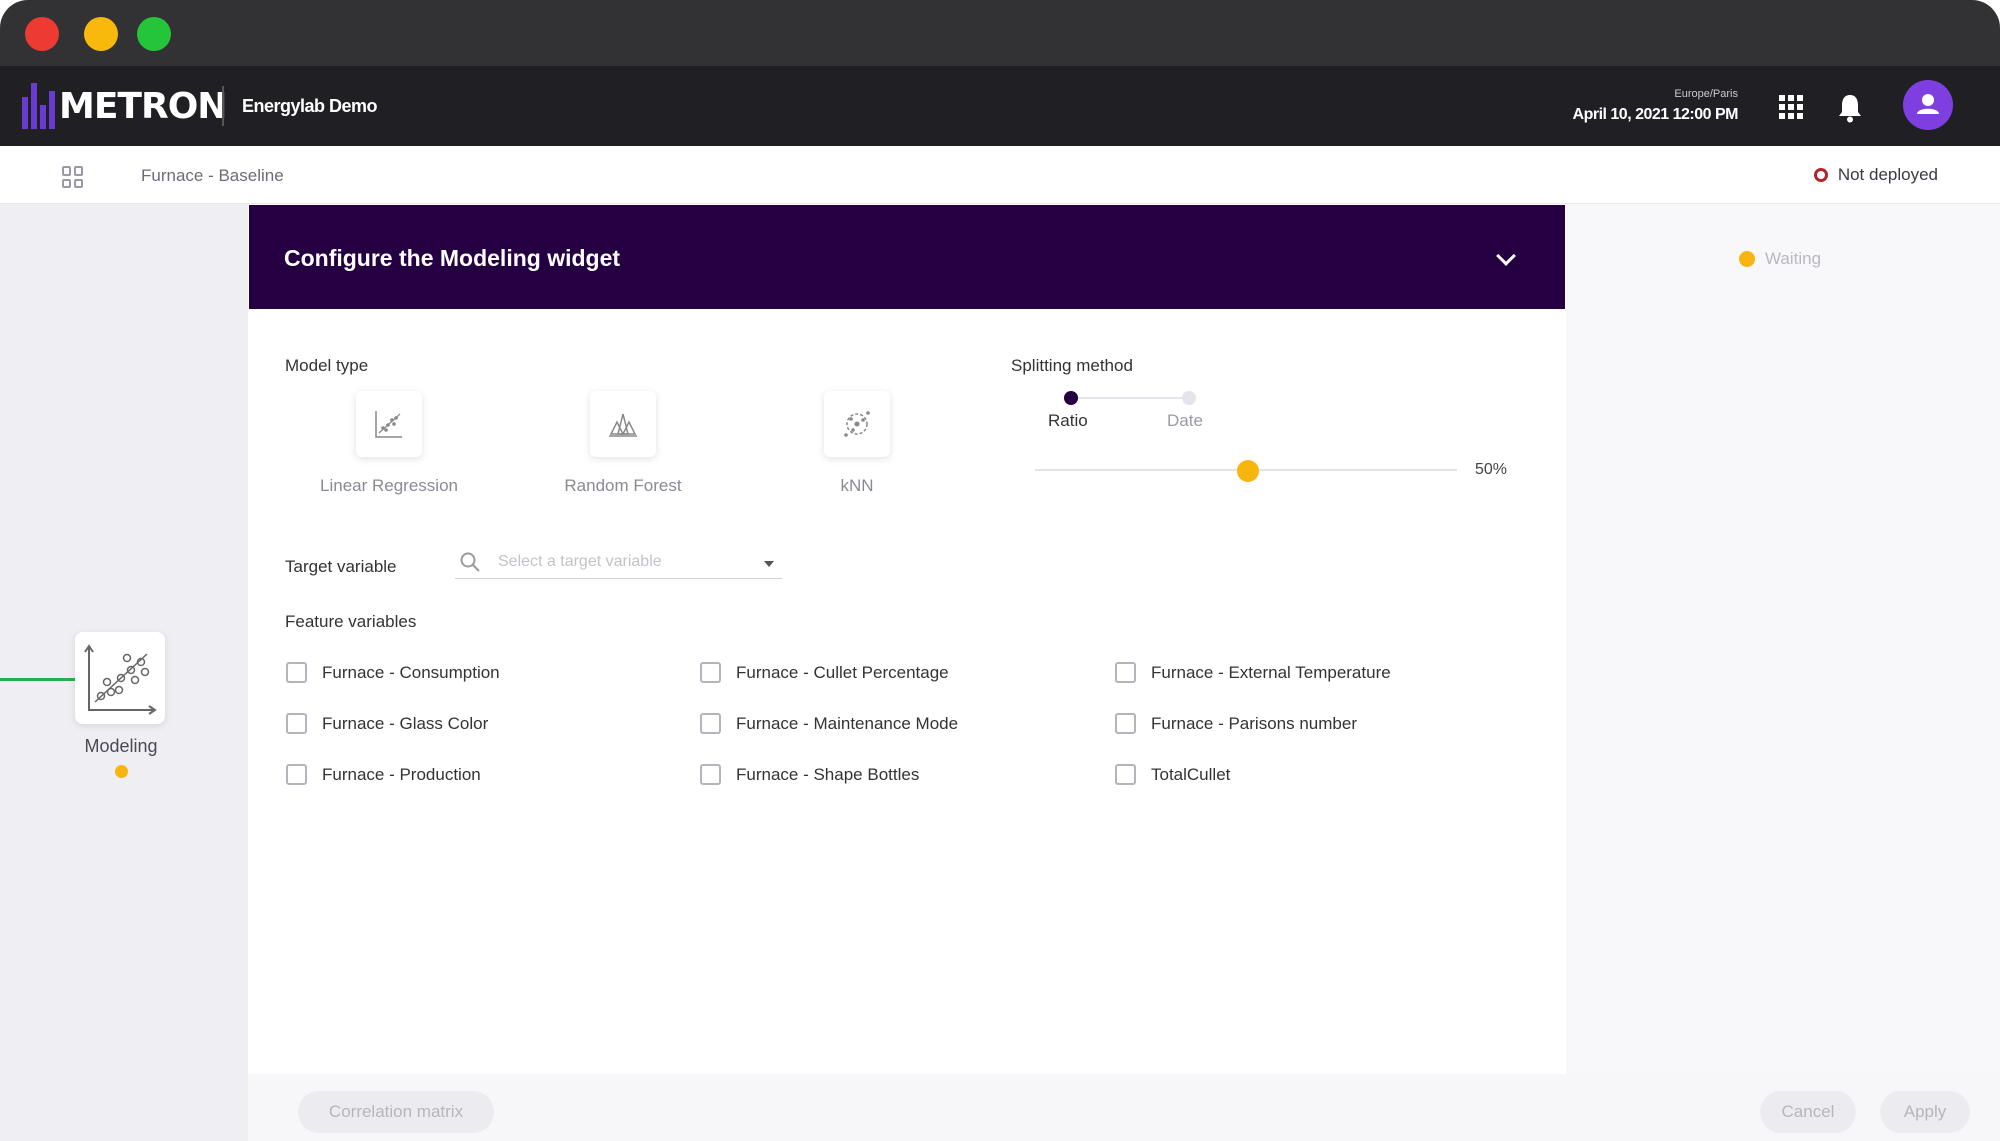 The image size is (2000, 1141). I want to click on header-divider, so click(223, 106).